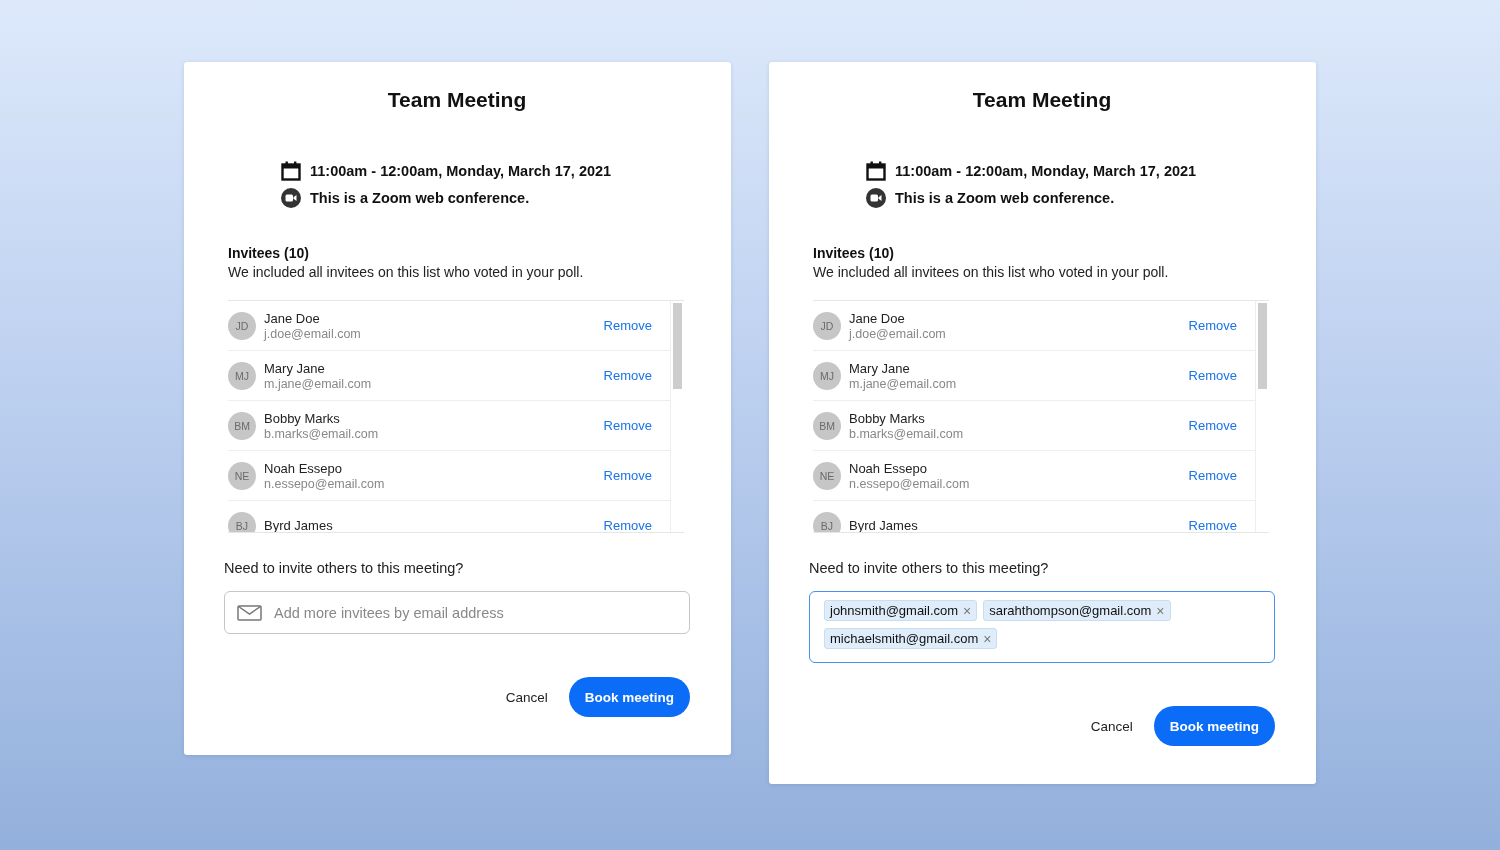 The image size is (1500, 850). Describe the element at coordinates (457, 612) in the screenshot. I see `email-input-field: Add more invitees by email address` at that location.